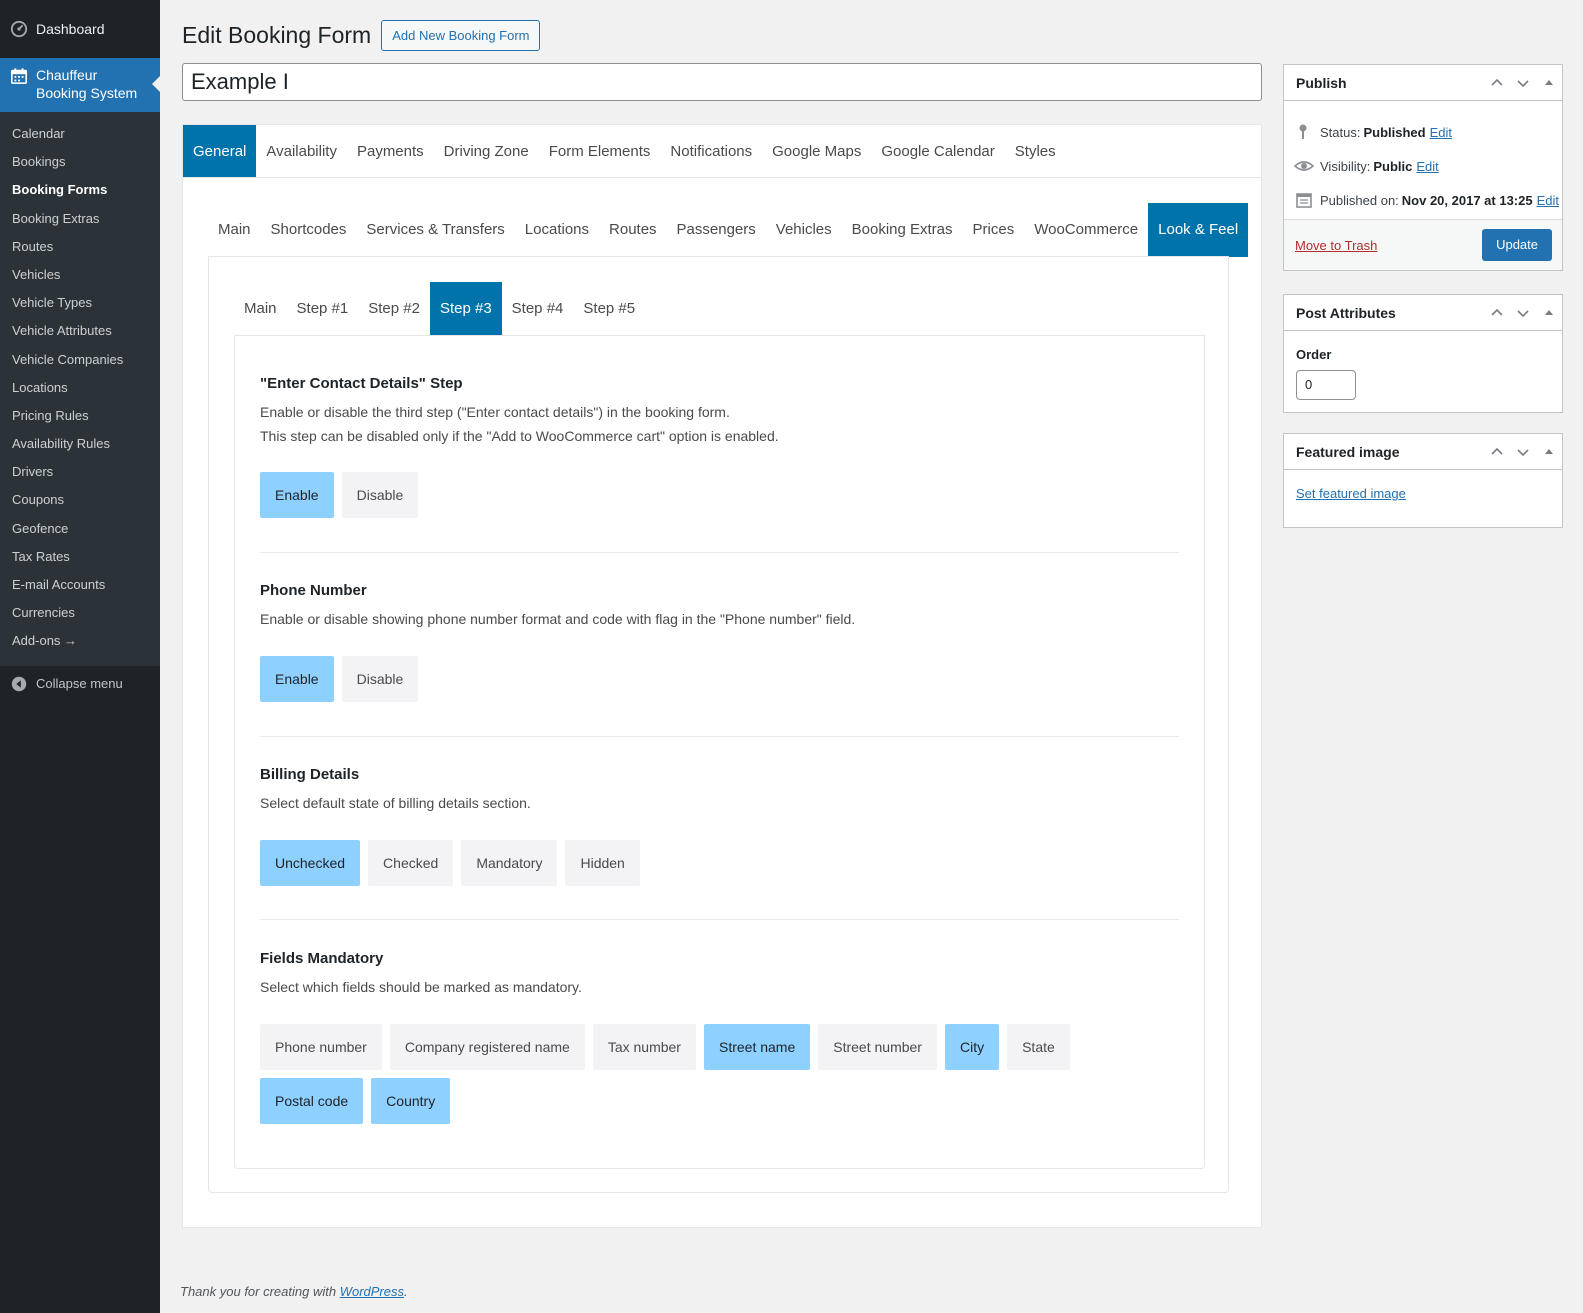 This screenshot has width=1583, height=1313. I want to click on sidebar-item-locations: Locations, so click(80, 388).